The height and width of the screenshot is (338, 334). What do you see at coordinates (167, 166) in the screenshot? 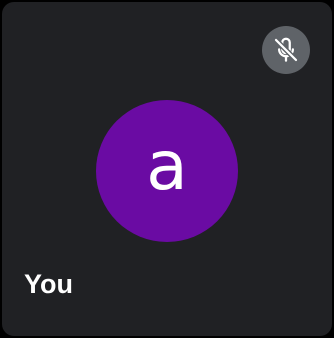
I see `avatar-initial: a` at bounding box center [167, 166].